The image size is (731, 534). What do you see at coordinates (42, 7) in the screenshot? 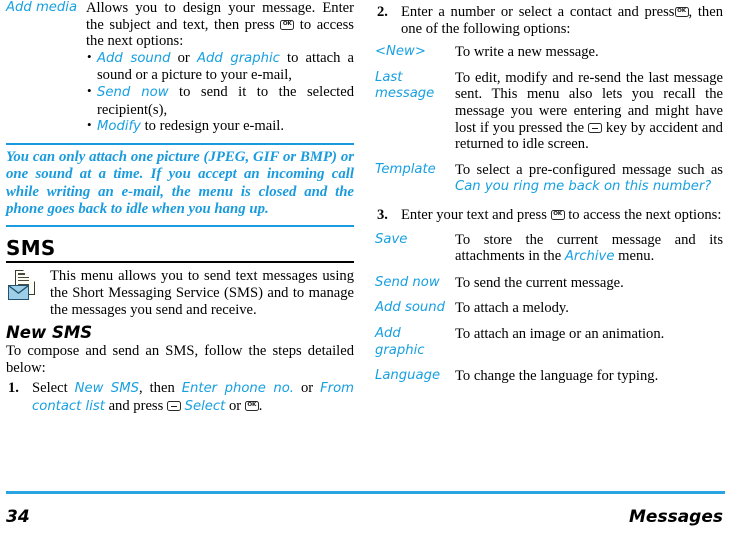
I see `option-label-add-media: Add media` at bounding box center [42, 7].